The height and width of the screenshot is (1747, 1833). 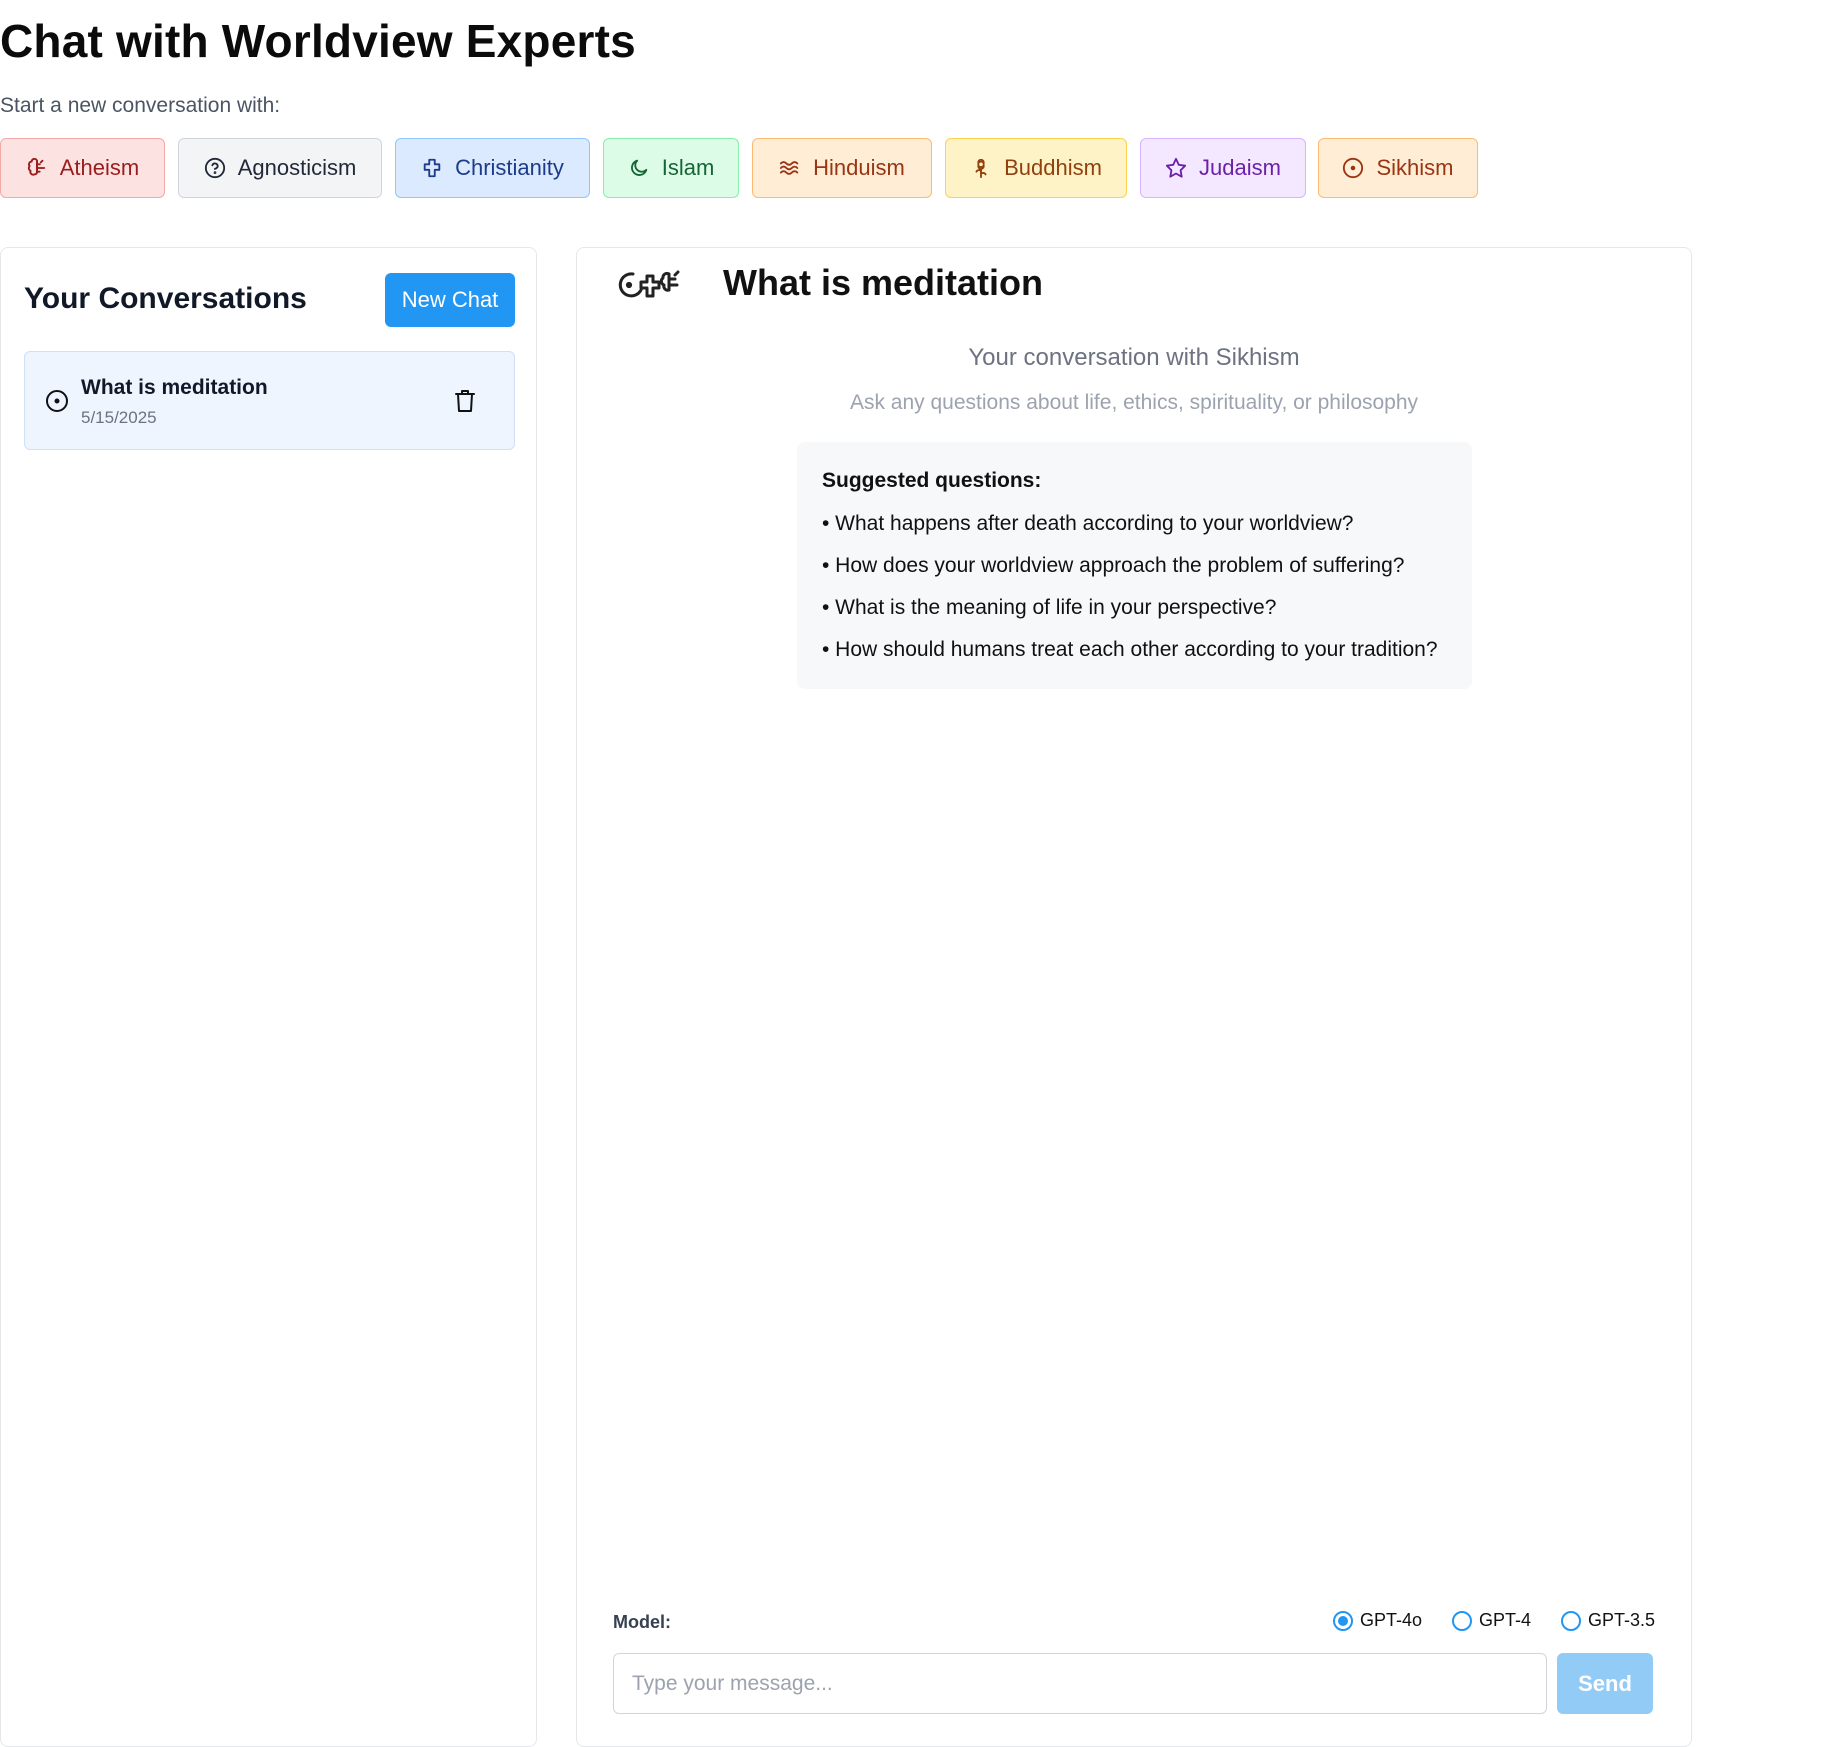 What do you see at coordinates (1053, 167) in the screenshot?
I see `worldview-label: Buddhism` at bounding box center [1053, 167].